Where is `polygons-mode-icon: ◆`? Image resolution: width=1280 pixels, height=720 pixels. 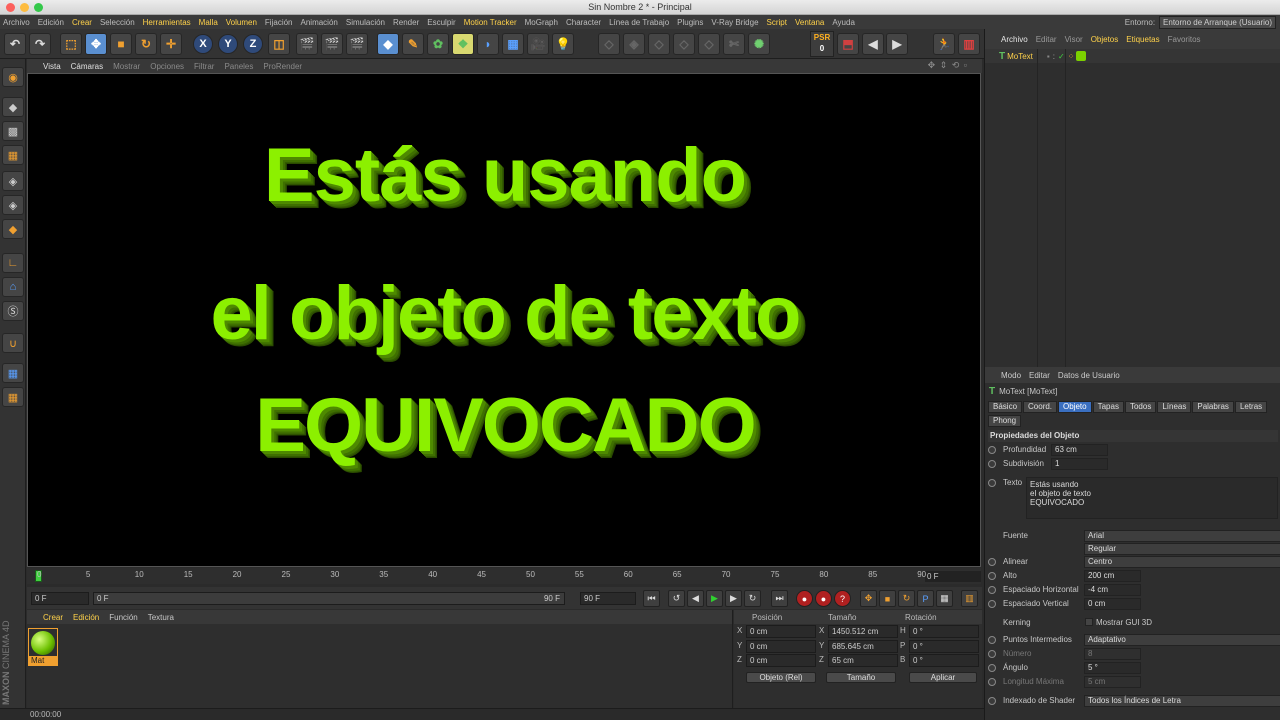
polygons-mode-icon: ◆ is located at coordinates (13, 229).